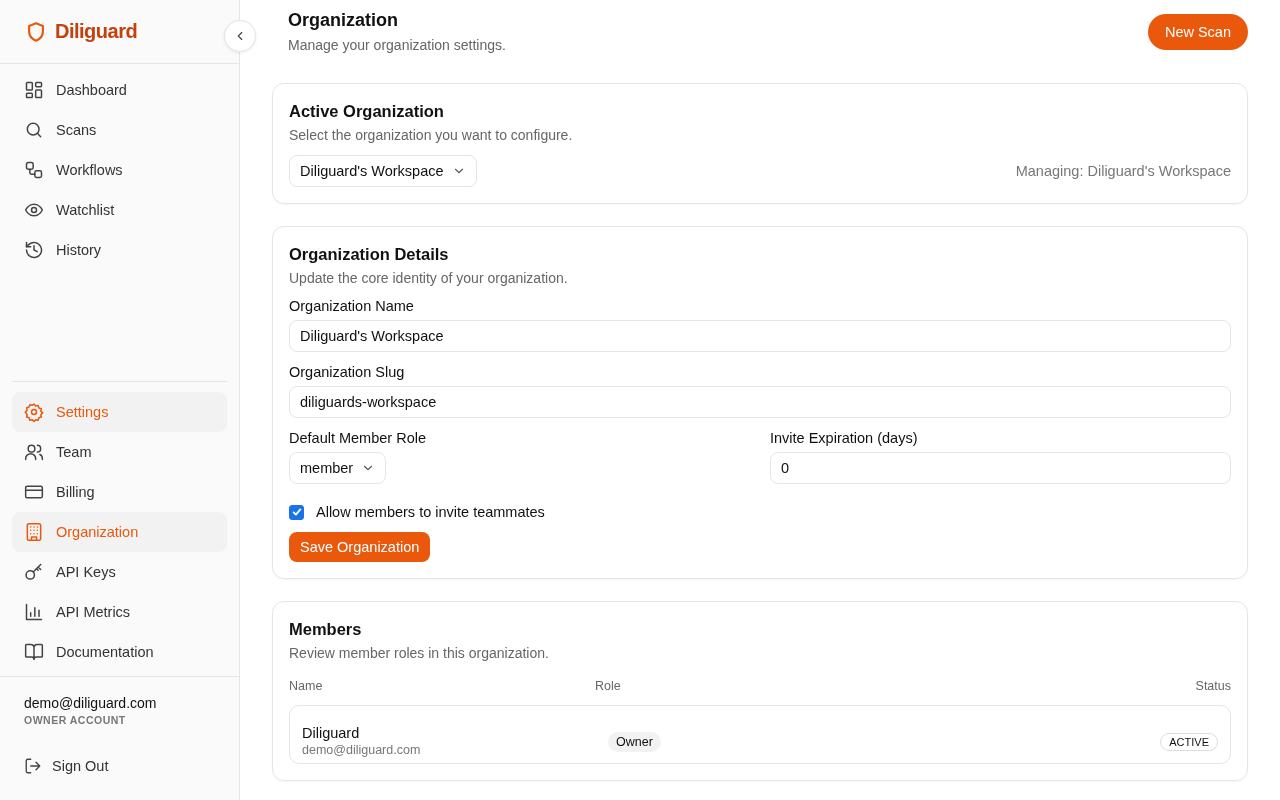  I want to click on organization-name-field: Diliguard's Workspace, so click(760, 336).